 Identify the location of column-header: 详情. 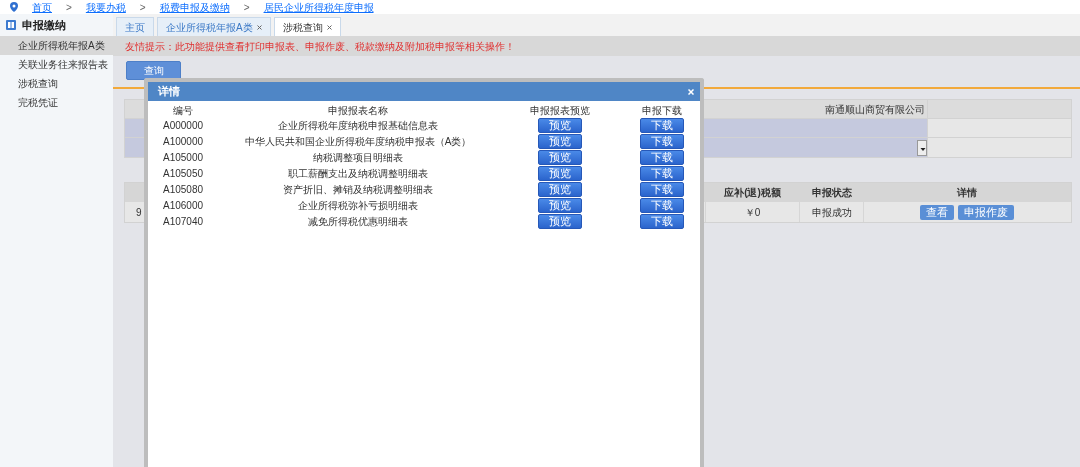
(966, 193).